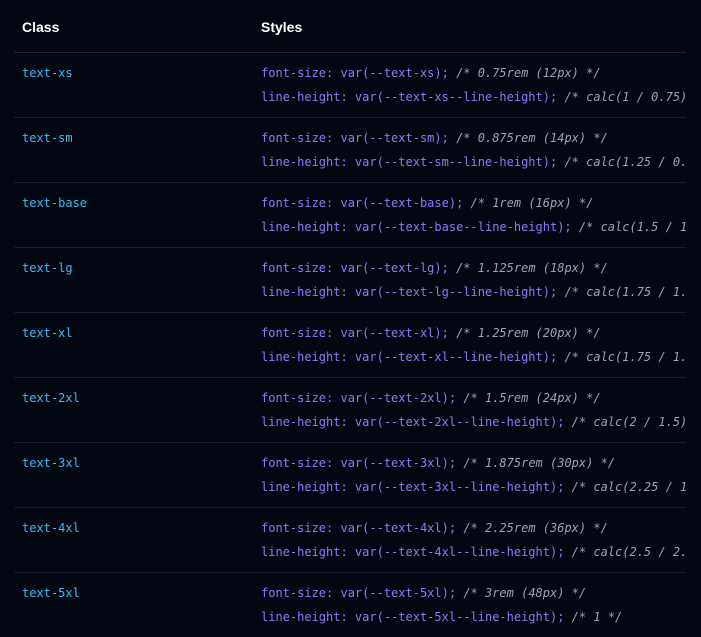 This screenshot has height=637, width=701. I want to click on class-name: text-sm, so click(47, 138).